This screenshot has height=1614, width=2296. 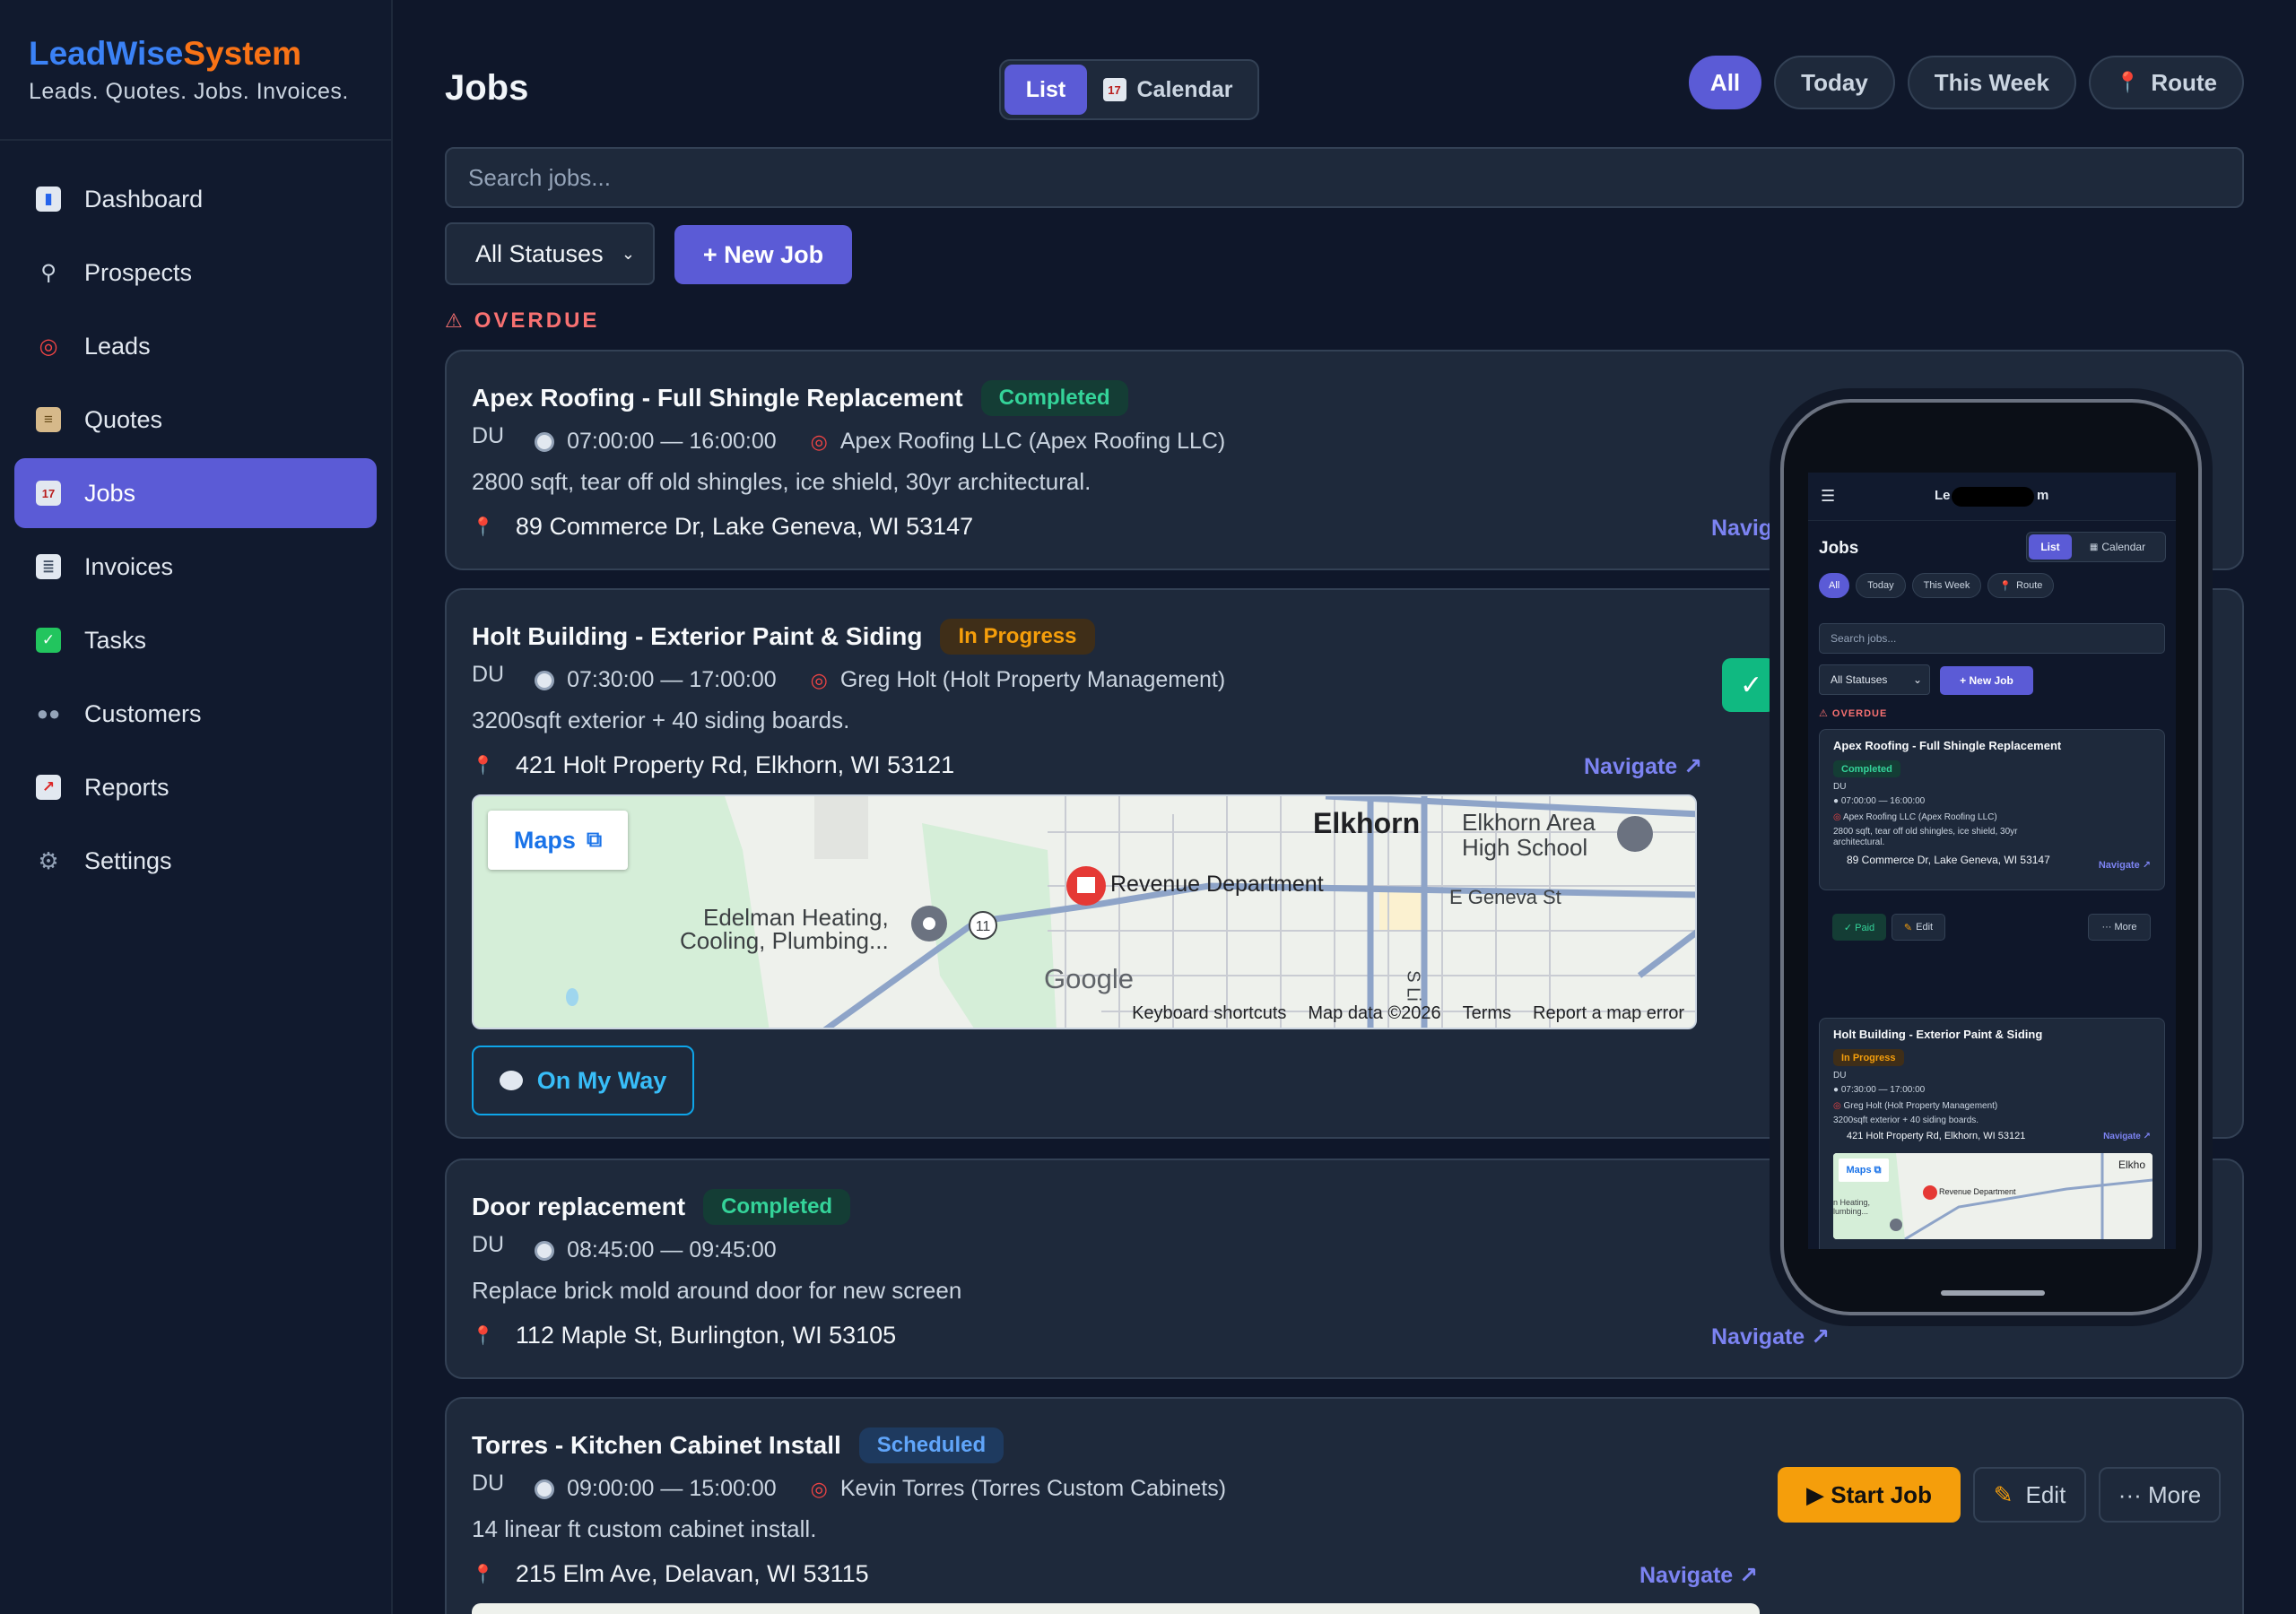 What do you see at coordinates (1986, 680) in the screenshot?
I see `phone-new-job-button: + New Job` at bounding box center [1986, 680].